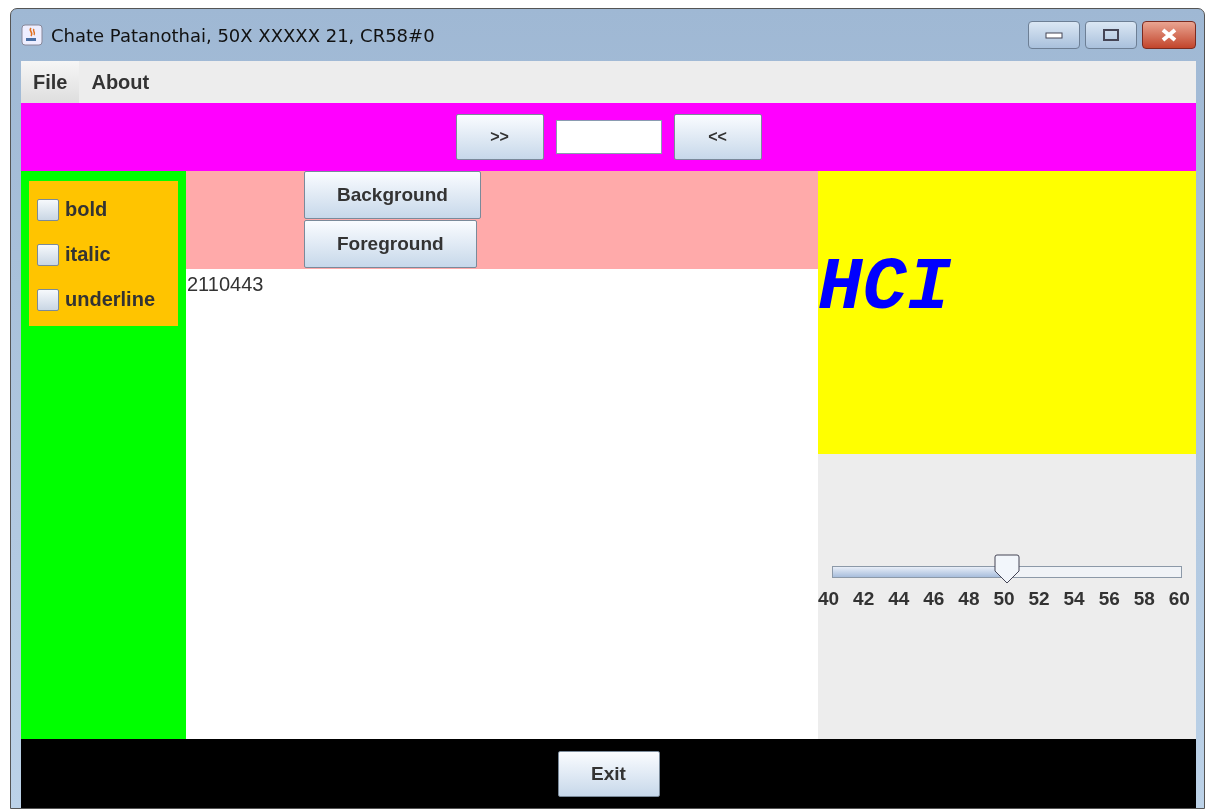  I want to click on menu-item: File, so click(50, 82).